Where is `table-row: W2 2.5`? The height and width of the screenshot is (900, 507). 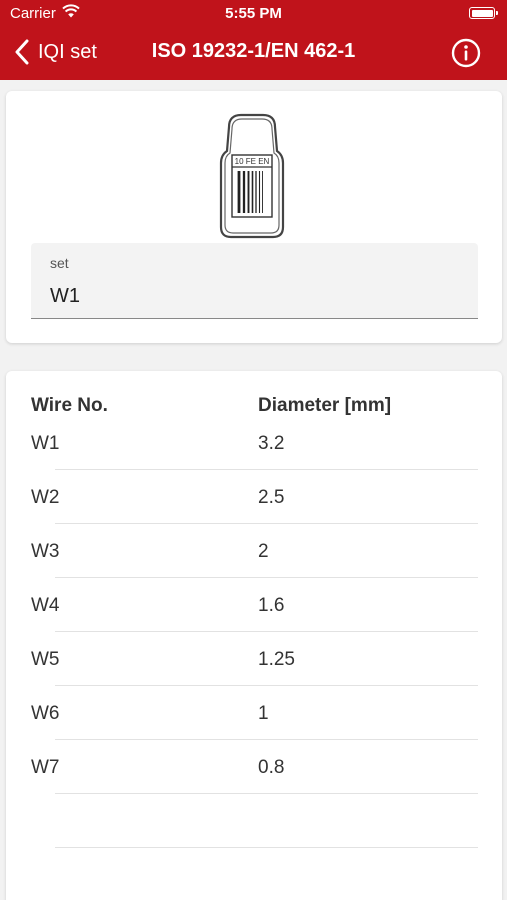
table-row: W2 2.5 is located at coordinates (254, 502).